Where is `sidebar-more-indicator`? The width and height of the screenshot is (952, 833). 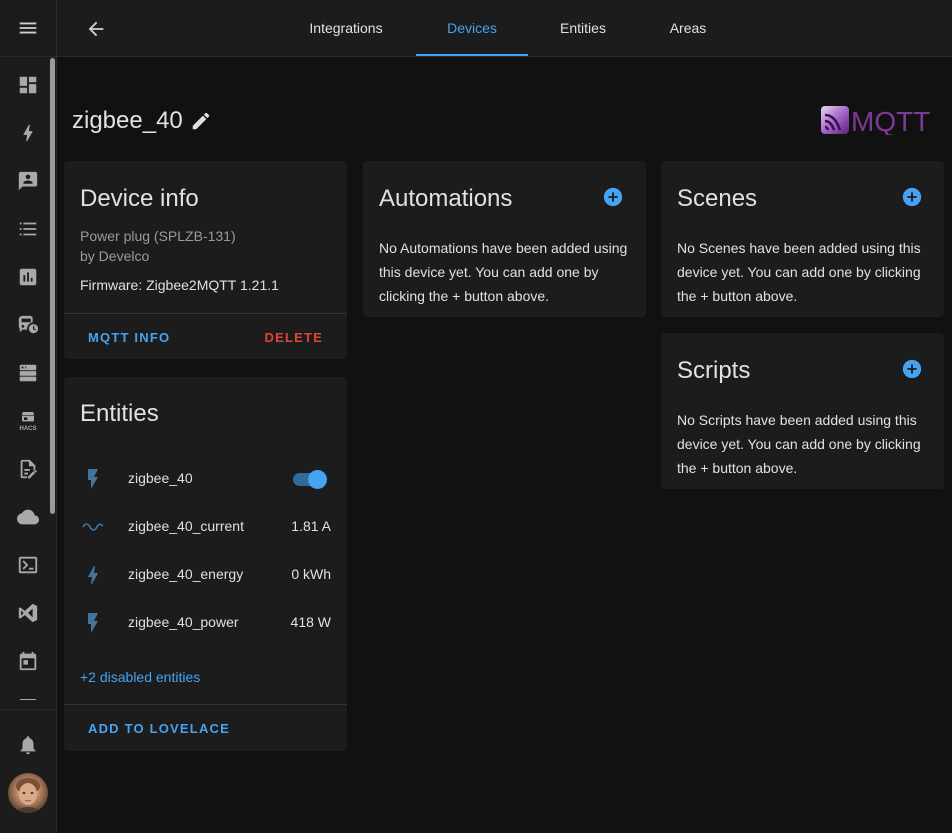 sidebar-more-indicator is located at coordinates (28, 699).